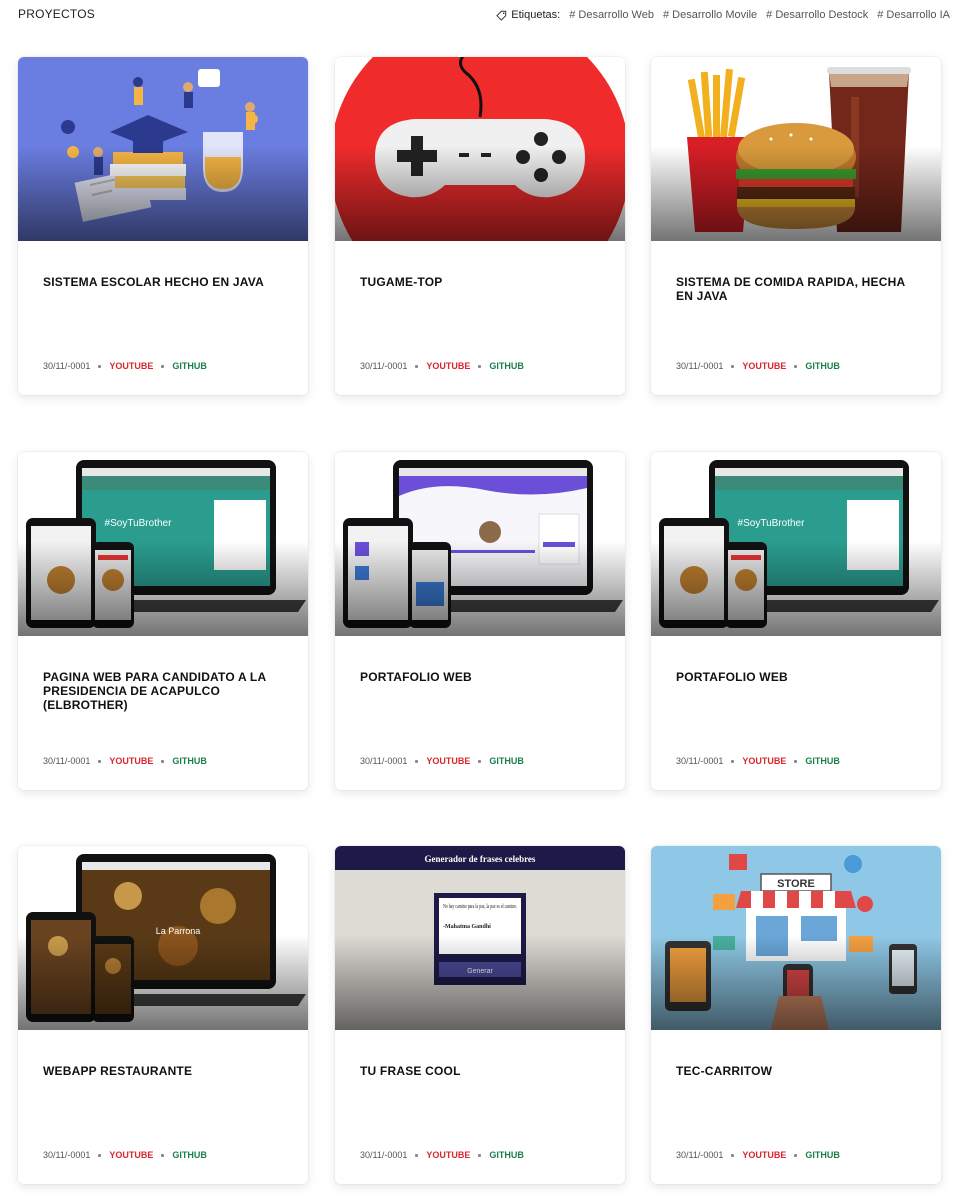 The height and width of the screenshot is (1200, 968). I want to click on devices-mockup, so click(480, 544).